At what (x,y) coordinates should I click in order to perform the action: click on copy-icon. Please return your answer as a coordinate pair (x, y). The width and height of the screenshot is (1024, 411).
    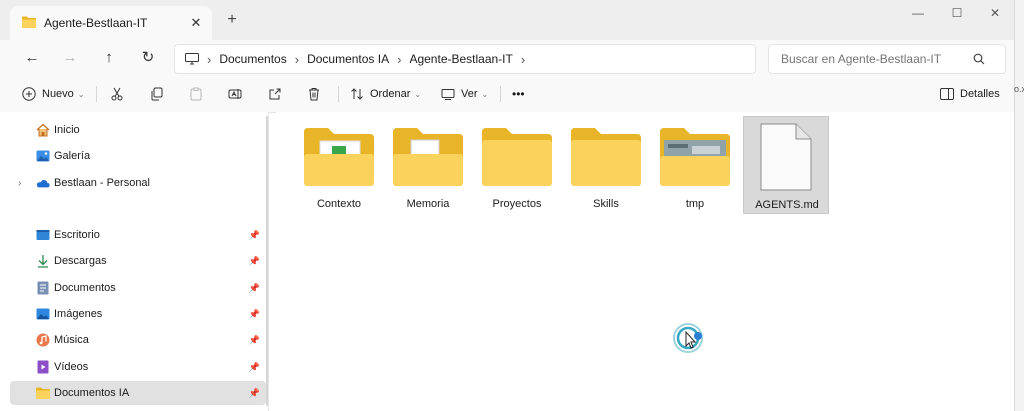
    Looking at the image, I should click on (157, 94).